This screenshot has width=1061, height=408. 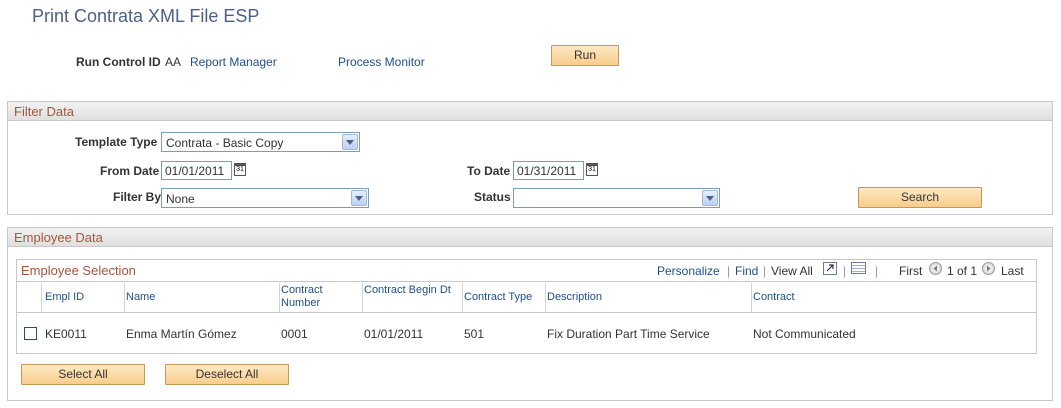 What do you see at coordinates (409, 290) in the screenshot?
I see `column-header-contract-begin: Contract Begin Dt` at bounding box center [409, 290].